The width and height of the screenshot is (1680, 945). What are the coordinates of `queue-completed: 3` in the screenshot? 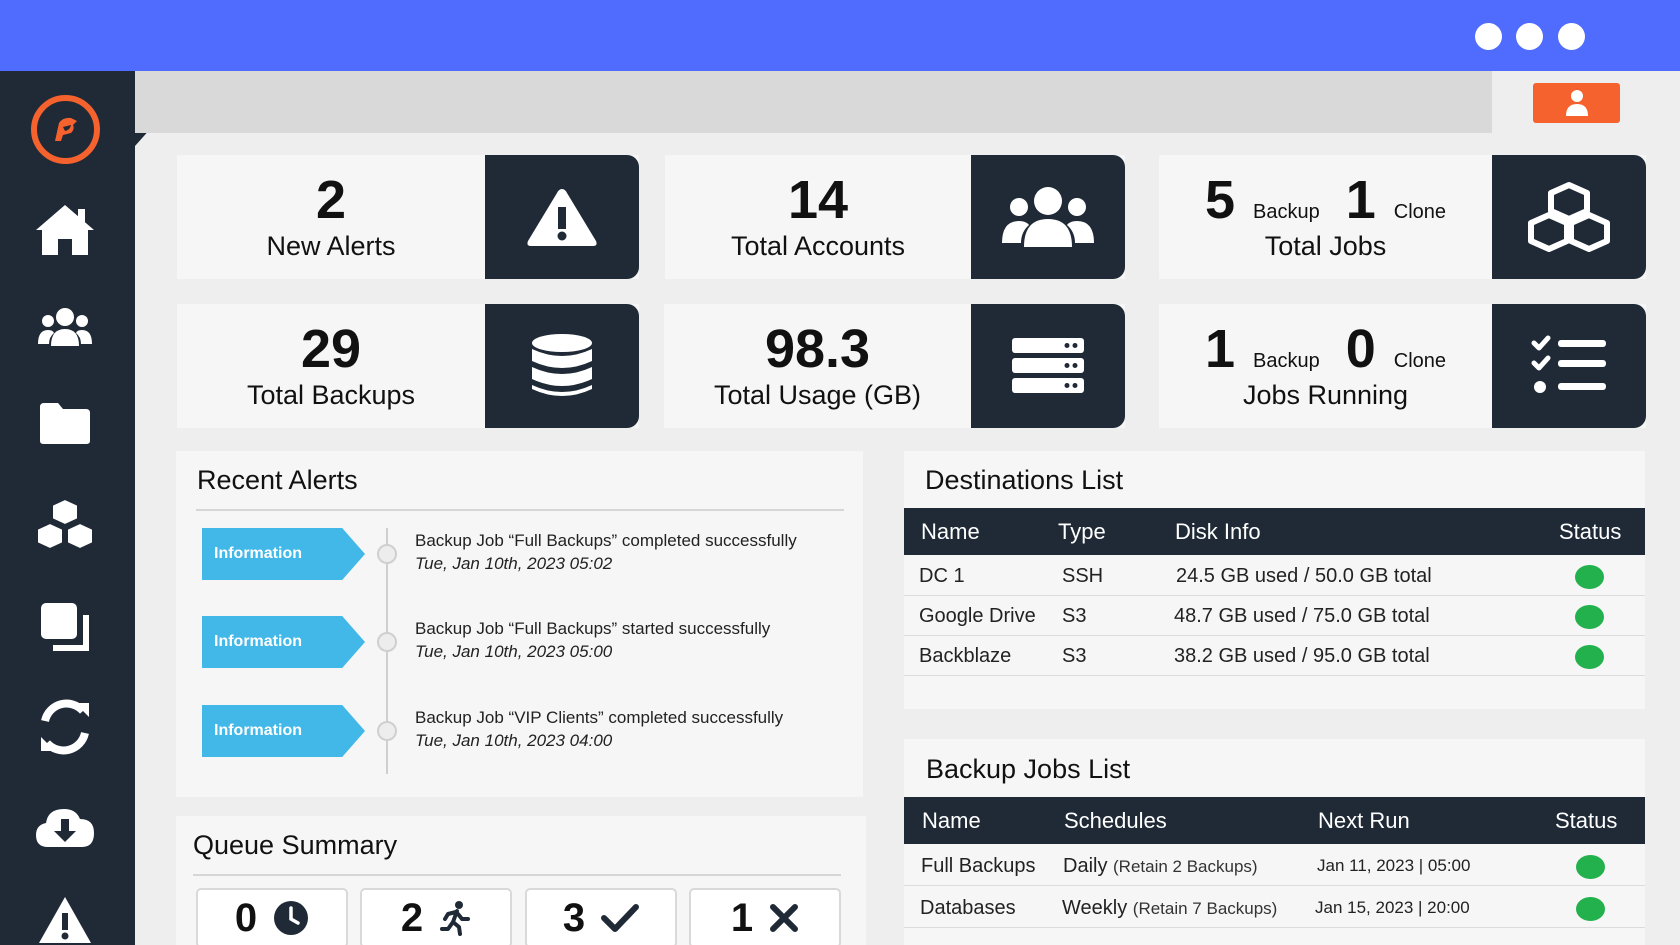 It's located at (601, 916).